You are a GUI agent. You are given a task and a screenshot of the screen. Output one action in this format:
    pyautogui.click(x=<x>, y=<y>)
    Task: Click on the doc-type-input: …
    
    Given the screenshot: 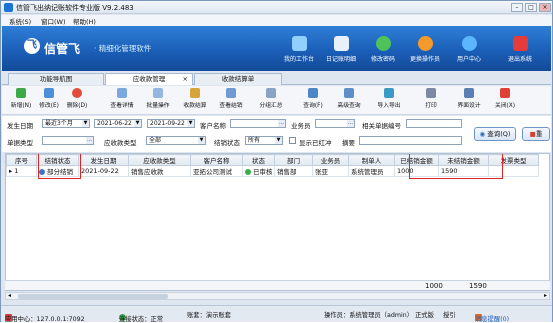 What is the action you would take?
    pyautogui.click(x=68, y=140)
    